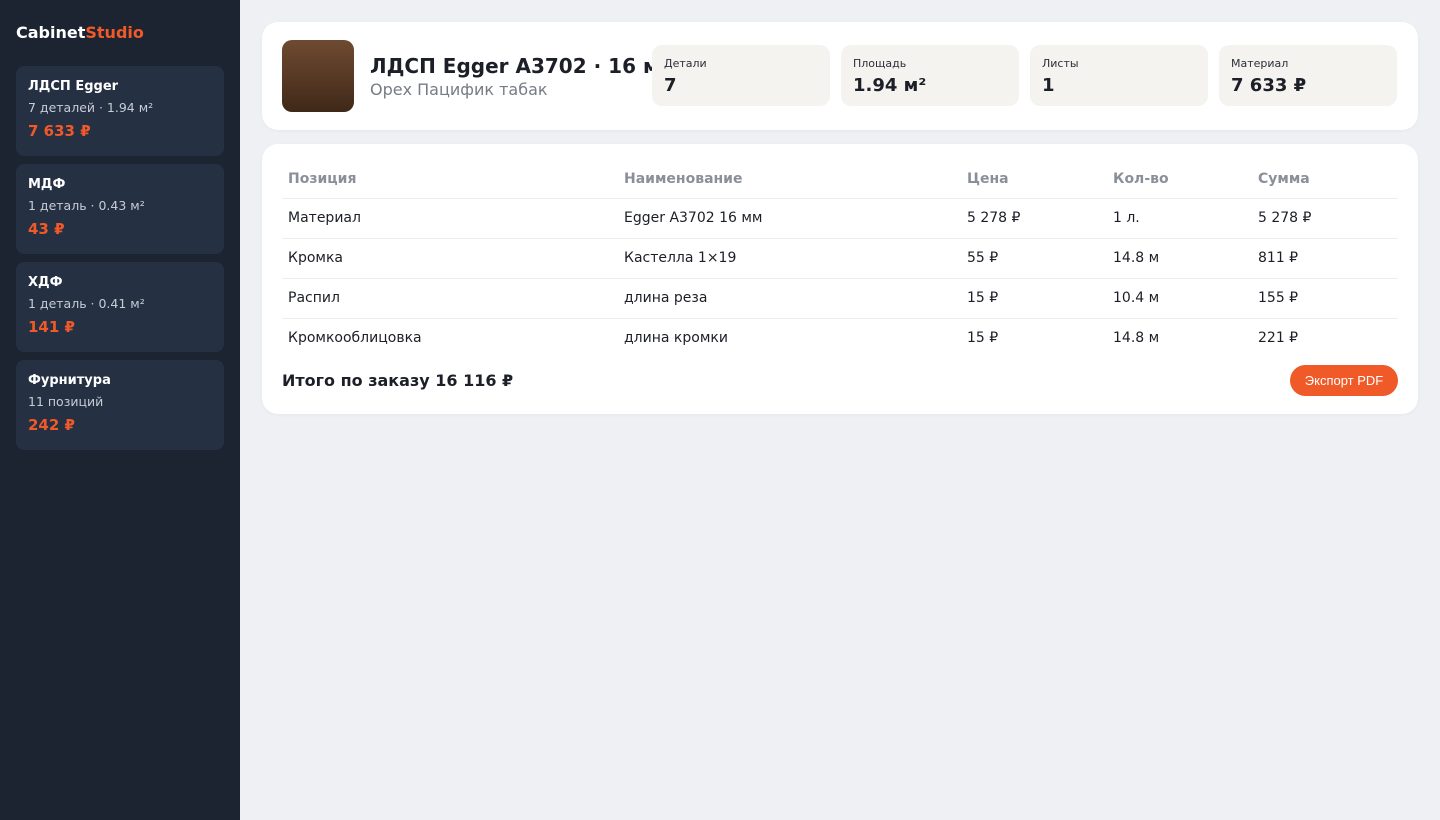  Describe the element at coordinates (1034, 258) in the screenshot. I see `cell-price: 55 ₽` at that location.